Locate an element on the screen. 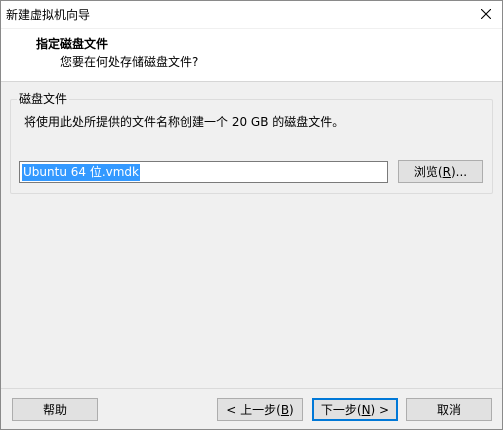  groupbox-legend: 磁盘文件 is located at coordinates (43, 99).